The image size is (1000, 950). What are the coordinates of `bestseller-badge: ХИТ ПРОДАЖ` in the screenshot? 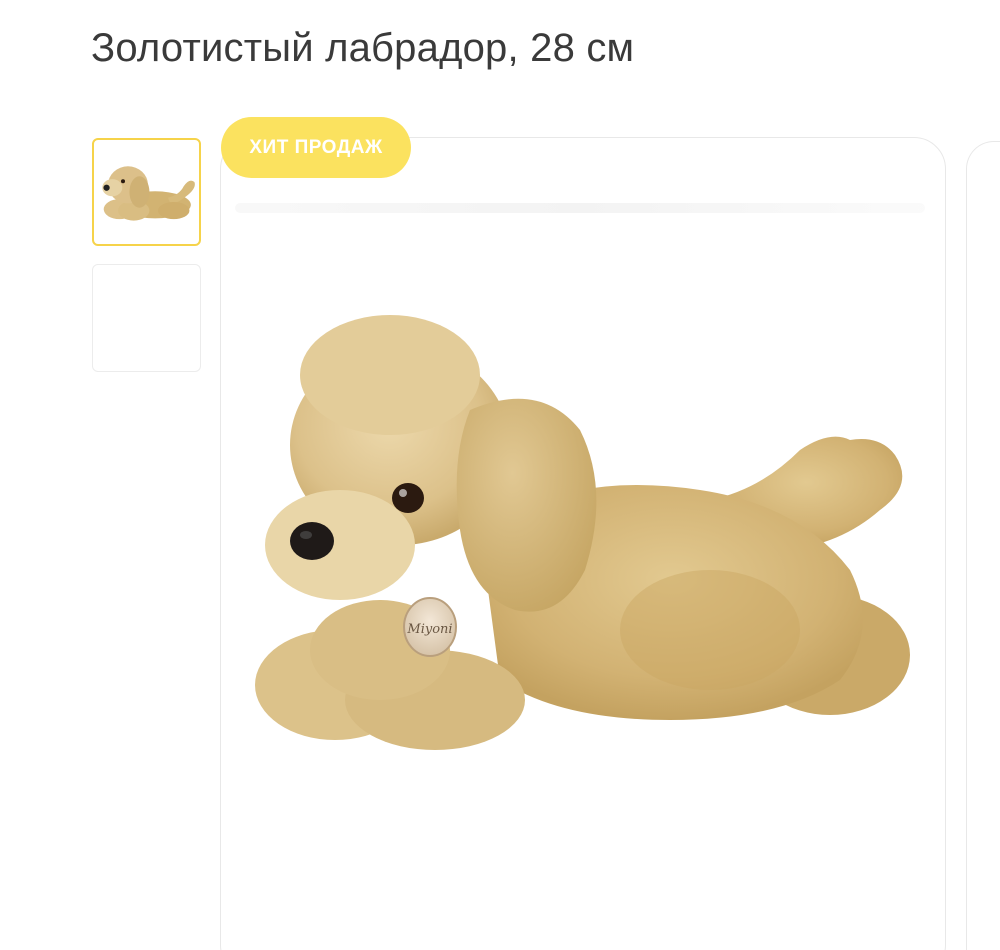 It's located at (316, 147).